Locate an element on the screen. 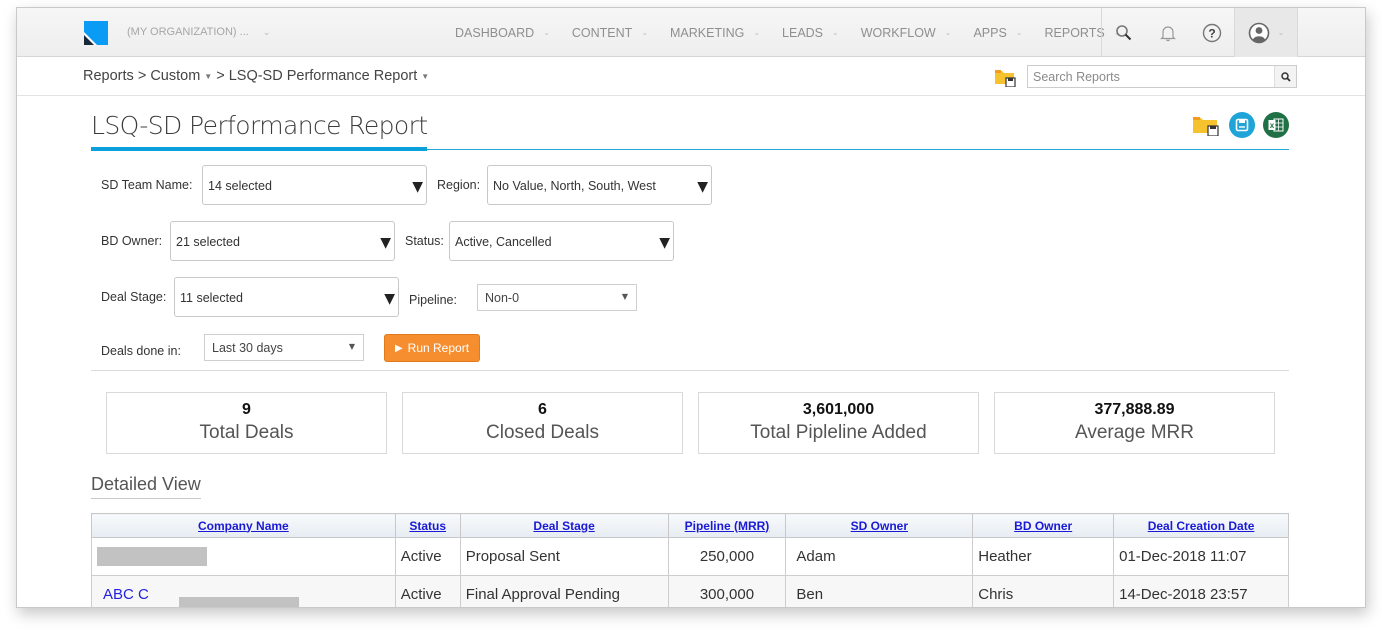 Image resolution: width=1382 pixels, height=634 pixels. kpi-average-mrr: 377,888.89 Average MRR is located at coordinates (1134, 423).